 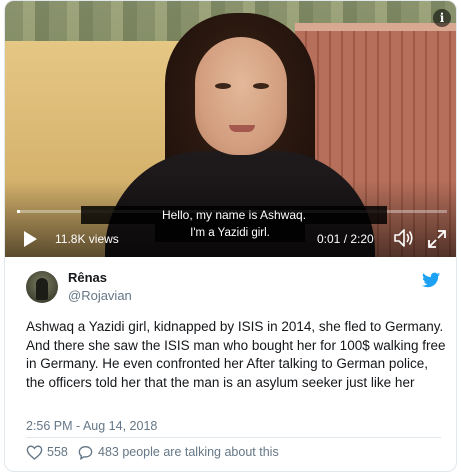 What do you see at coordinates (242, 128) in the screenshot?
I see `video-person-mouth` at bounding box center [242, 128].